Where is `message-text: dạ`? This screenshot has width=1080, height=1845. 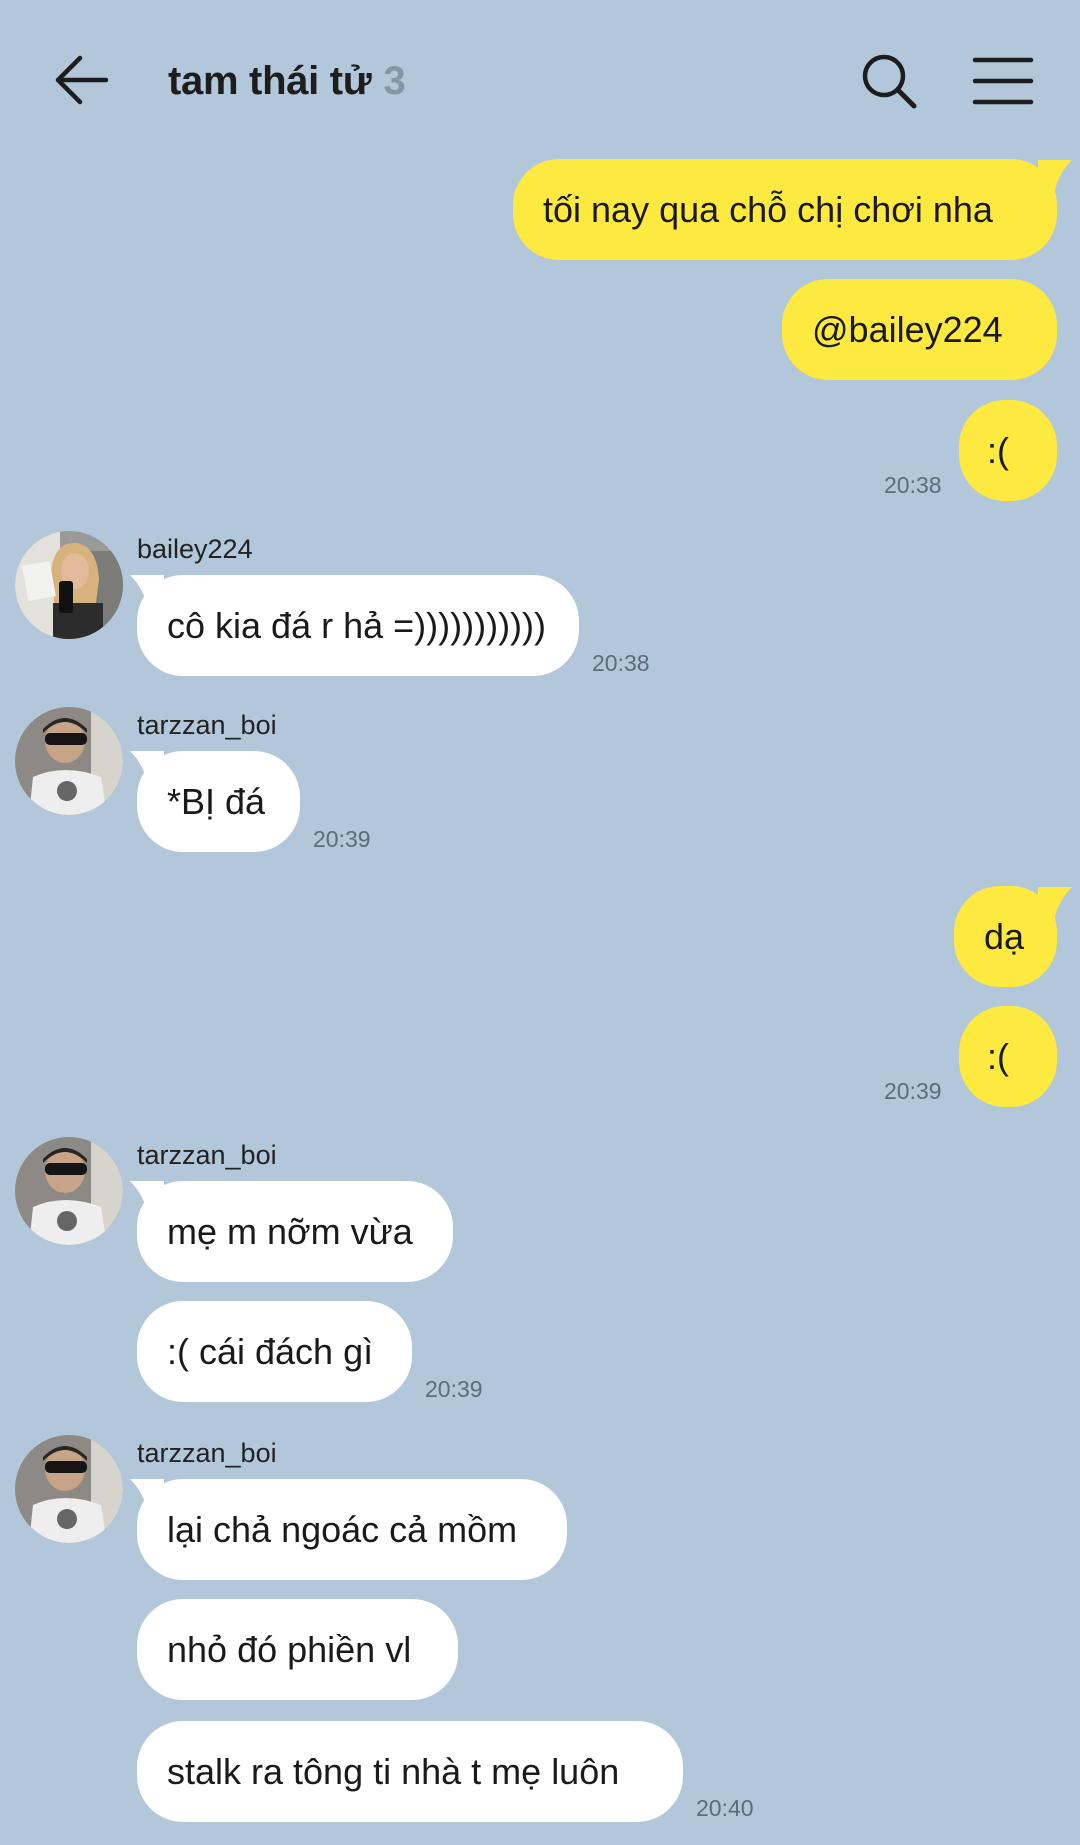 message-text: dạ is located at coordinates (1004, 936).